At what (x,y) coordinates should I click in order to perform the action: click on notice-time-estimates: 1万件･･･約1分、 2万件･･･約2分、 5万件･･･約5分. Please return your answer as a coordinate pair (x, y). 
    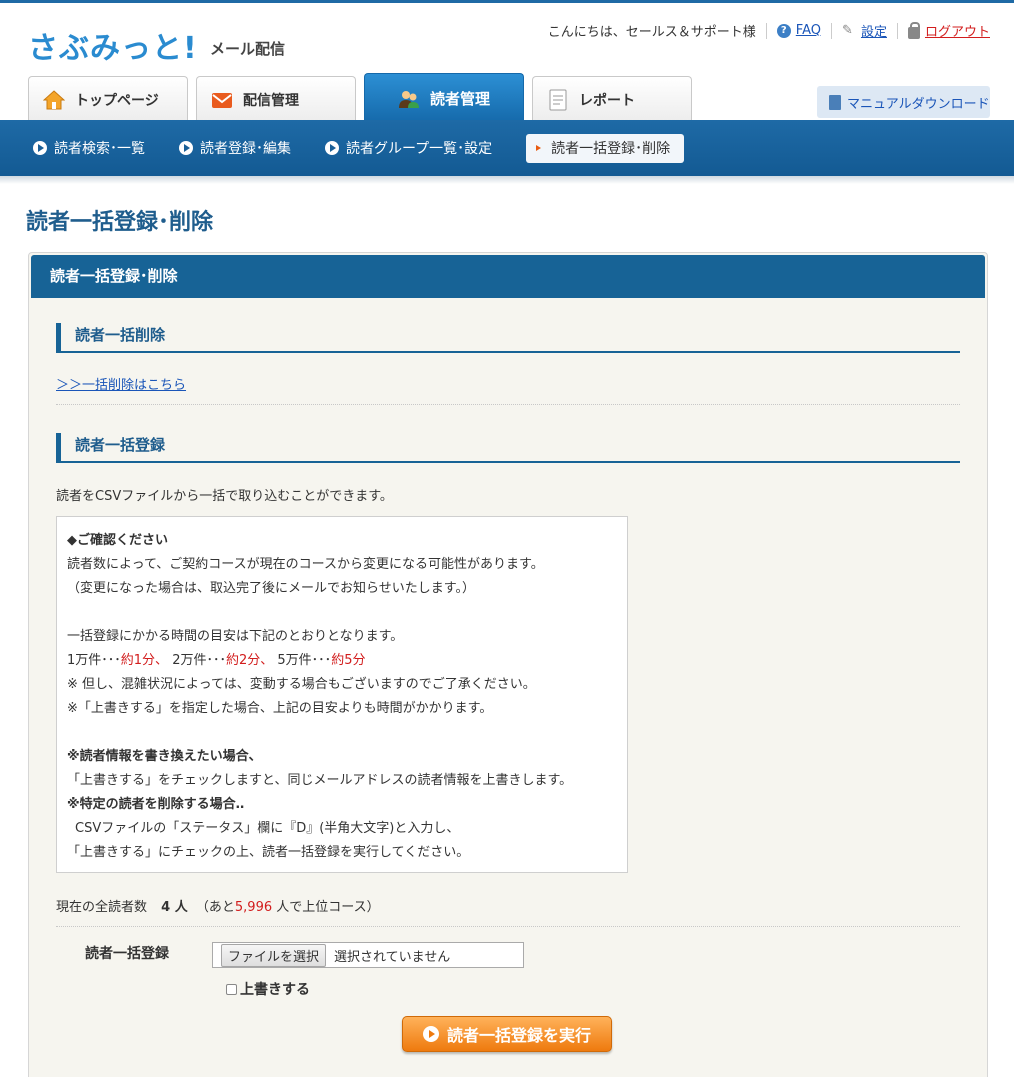
    Looking at the image, I should click on (342, 661).